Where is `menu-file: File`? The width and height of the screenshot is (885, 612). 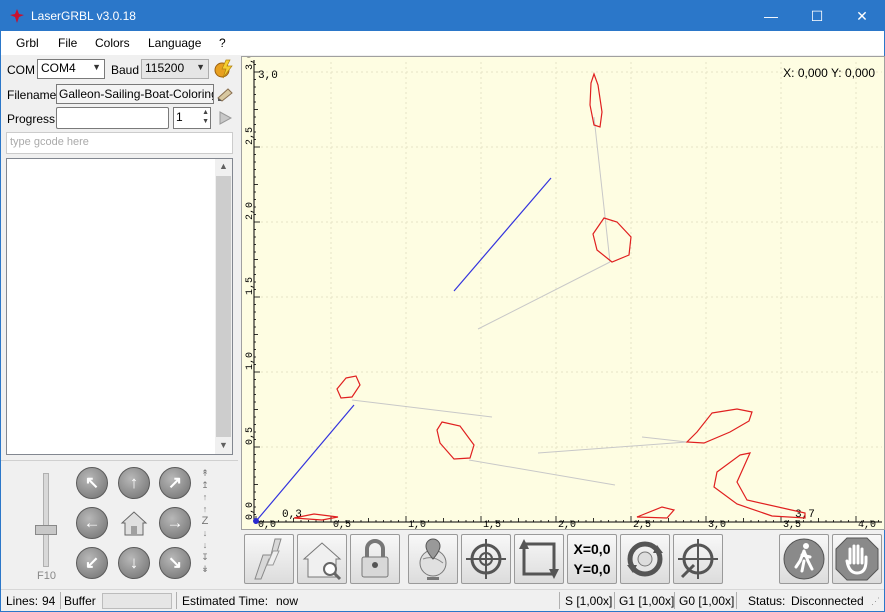
menu-file: File is located at coordinates (67, 43).